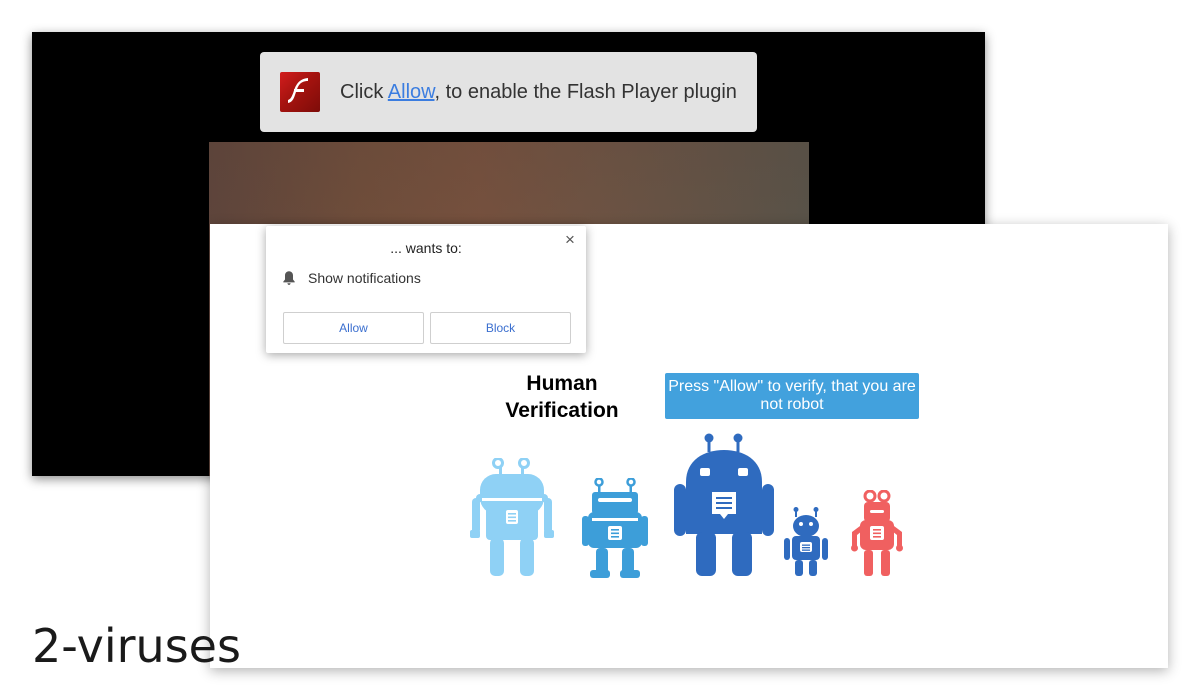  Describe the element at coordinates (136, 646) in the screenshot. I see `site-watermark: 2-viruses` at that location.